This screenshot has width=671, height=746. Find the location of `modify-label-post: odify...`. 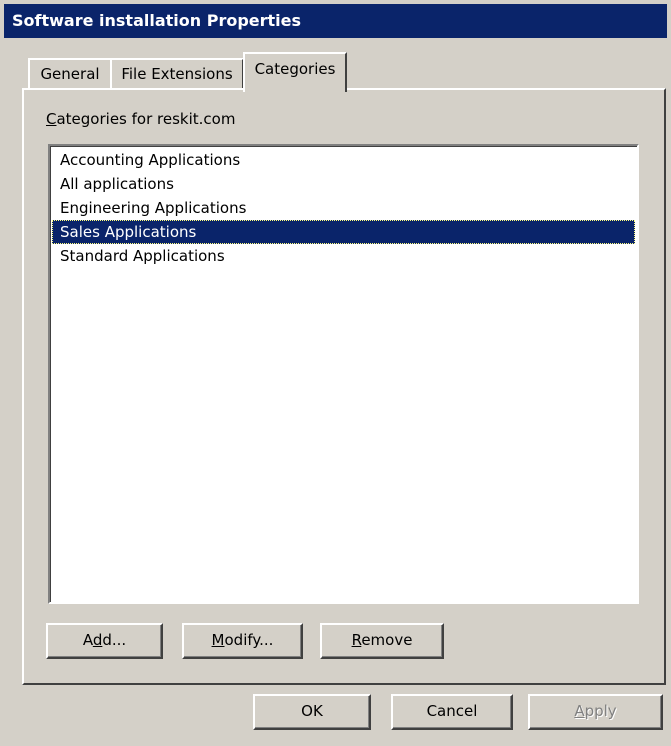

modify-label-post: odify... is located at coordinates (249, 640).